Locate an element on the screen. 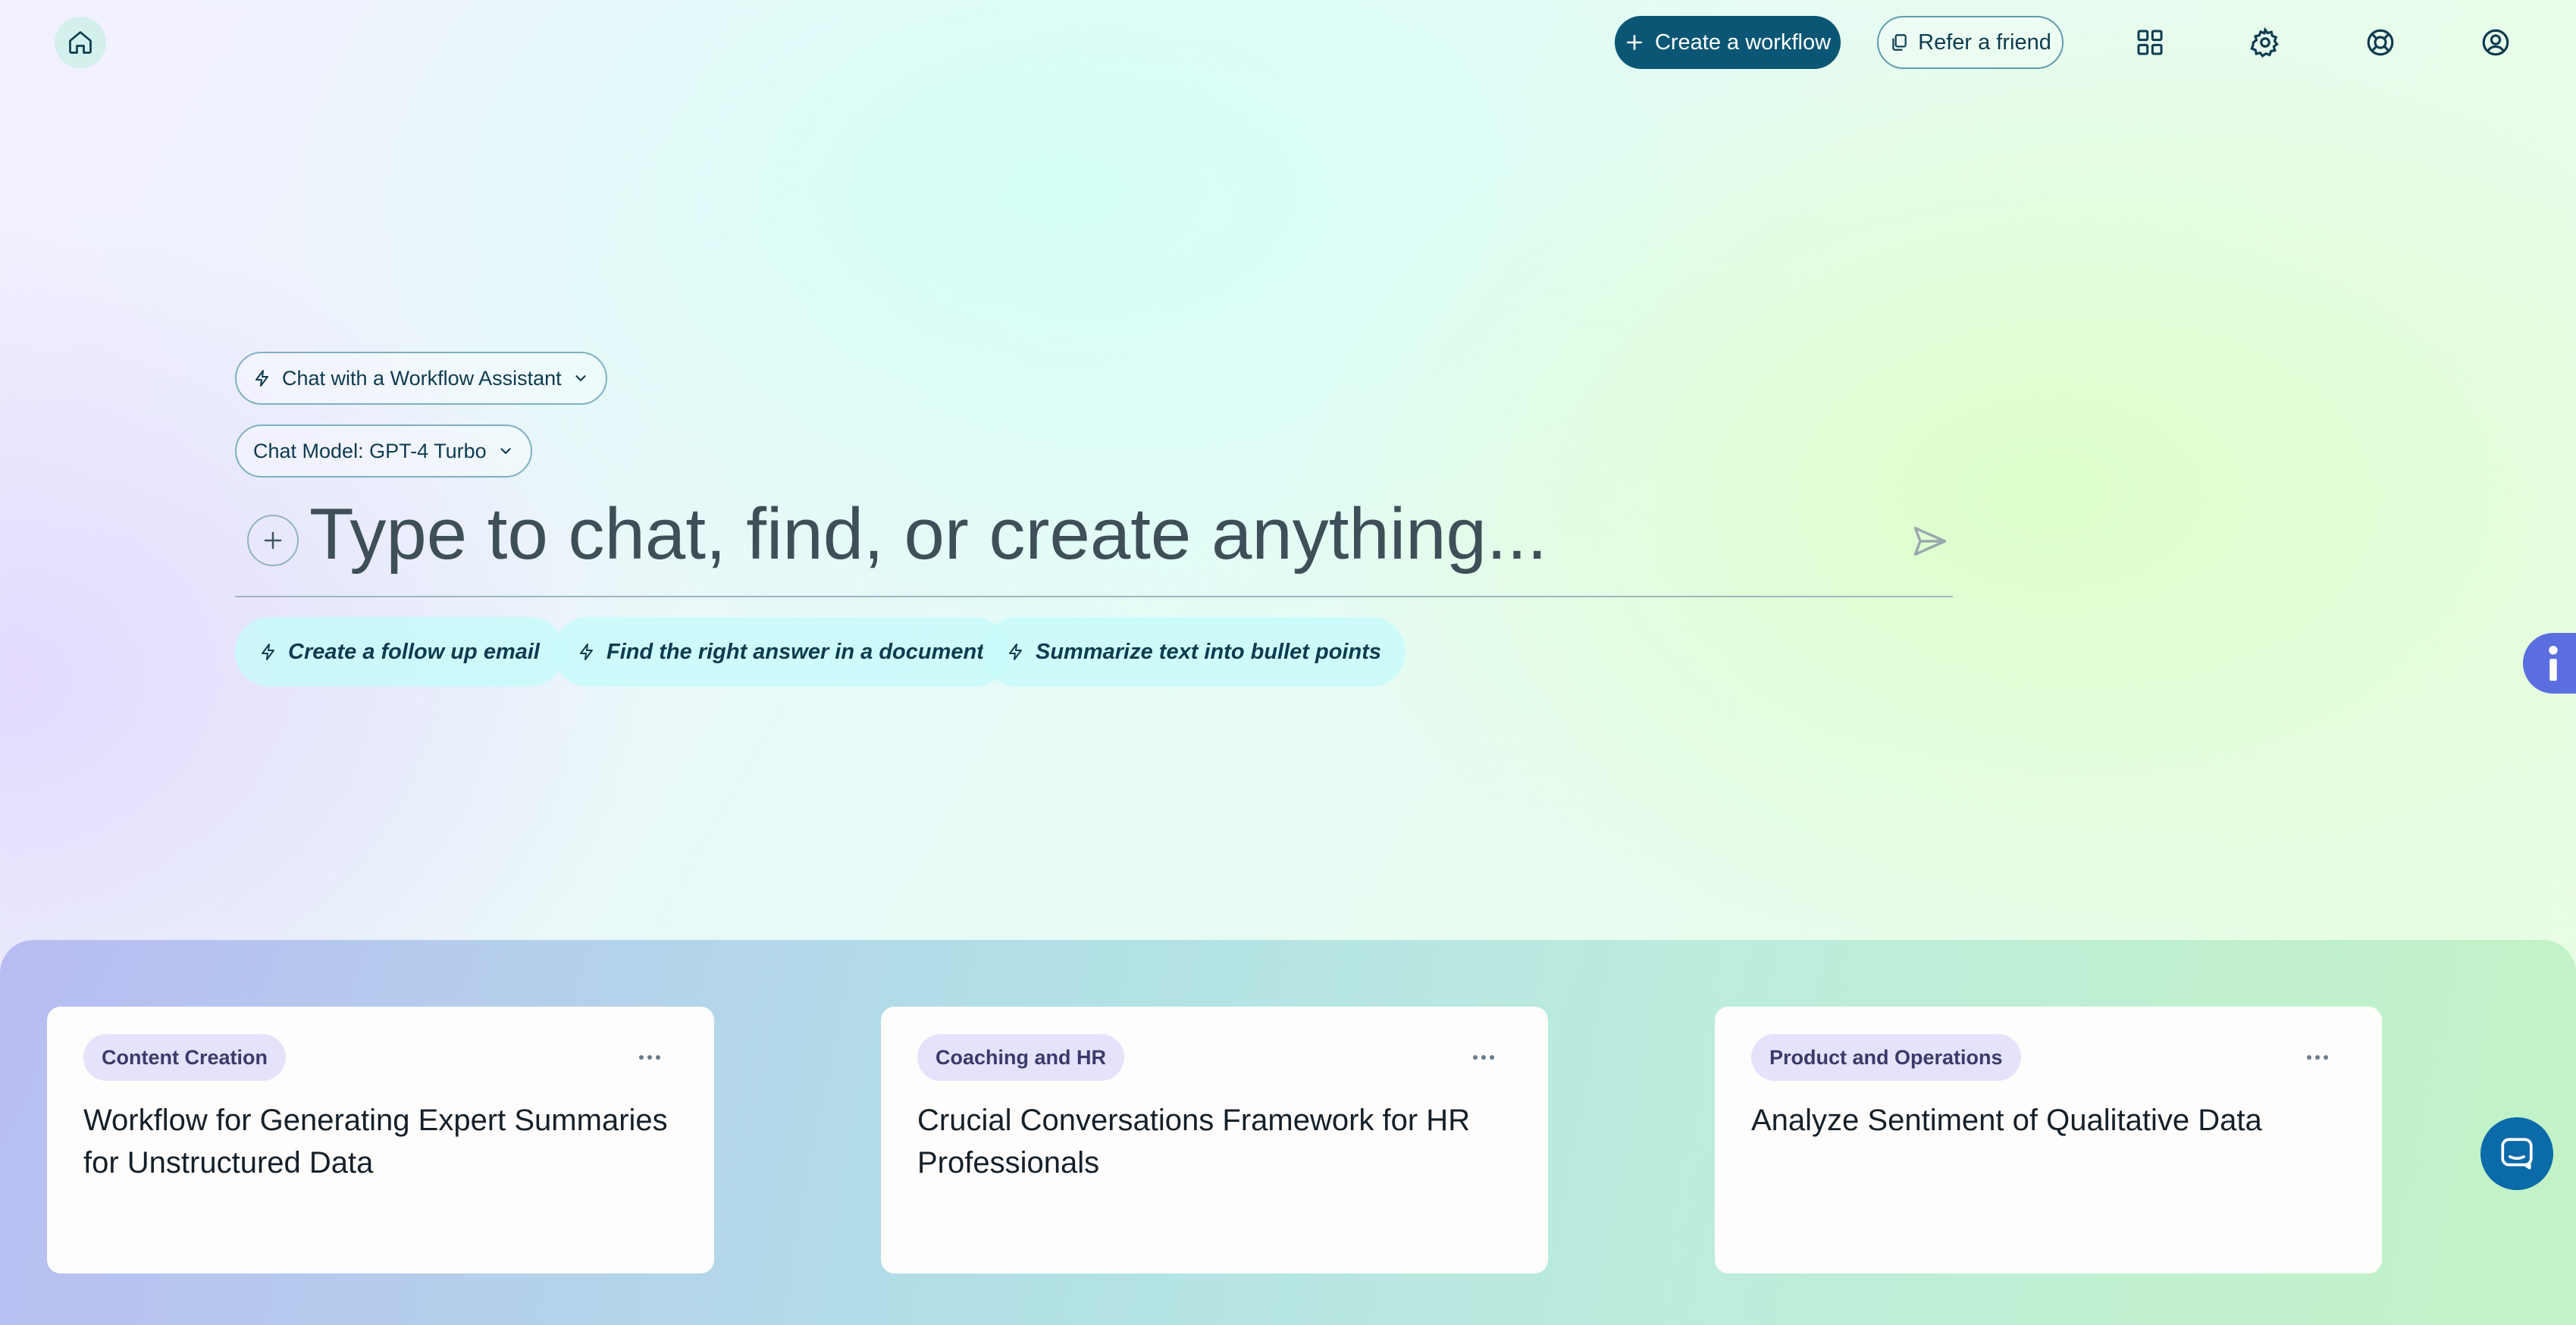  card-category-tag: Content Creation is located at coordinates (184, 1057).